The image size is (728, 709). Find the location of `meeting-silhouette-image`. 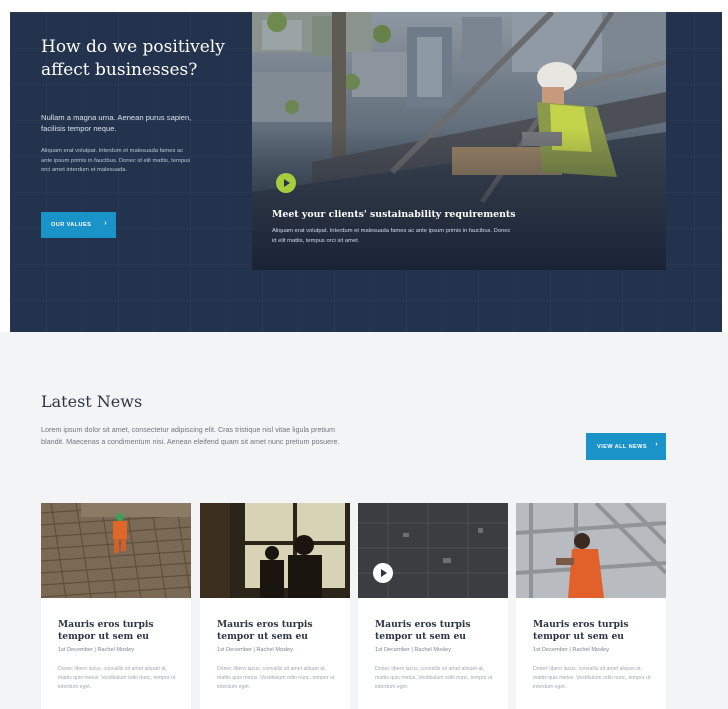

meeting-silhouette-image is located at coordinates (275, 550).